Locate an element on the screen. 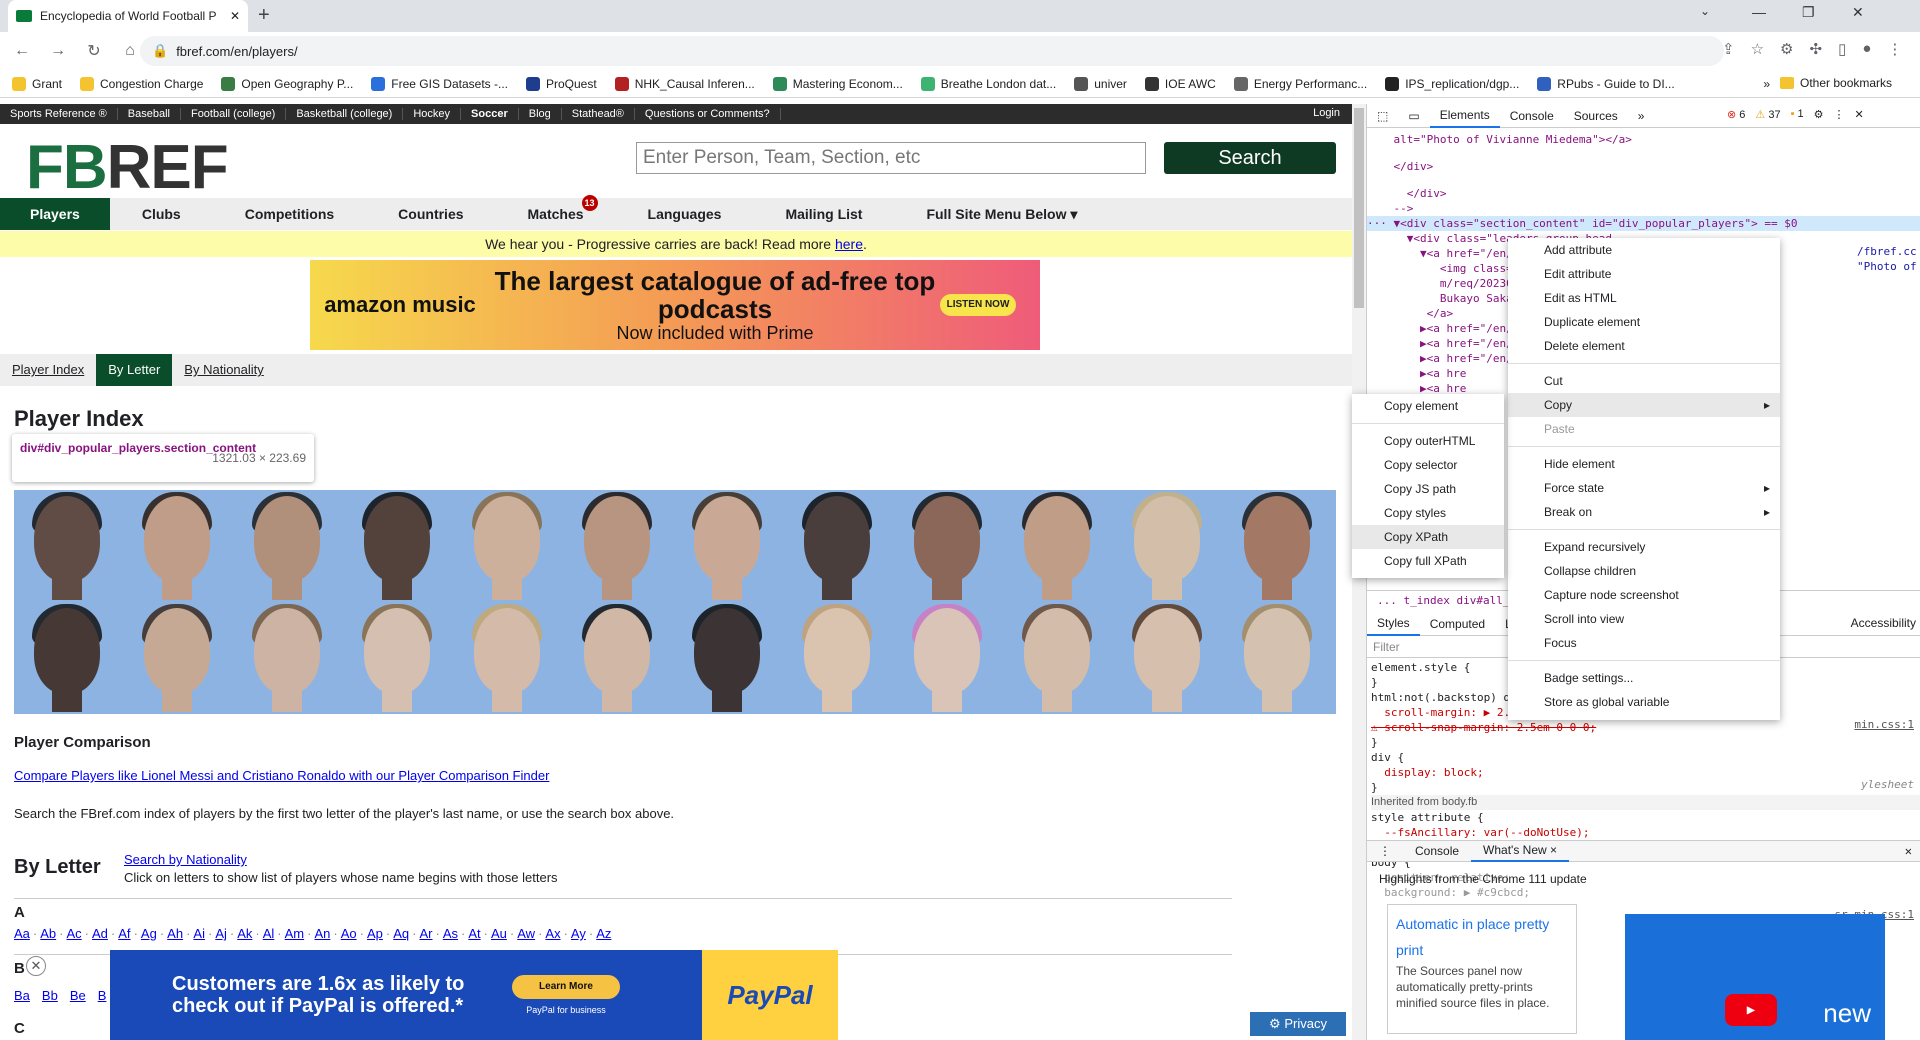 The width and height of the screenshot is (1920, 1040). letter-link: Aa is located at coordinates (22, 933).